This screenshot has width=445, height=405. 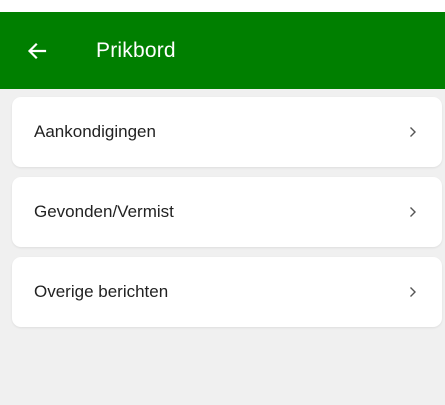 I want to click on page-title: Prikbord, so click(x=136, y=50).